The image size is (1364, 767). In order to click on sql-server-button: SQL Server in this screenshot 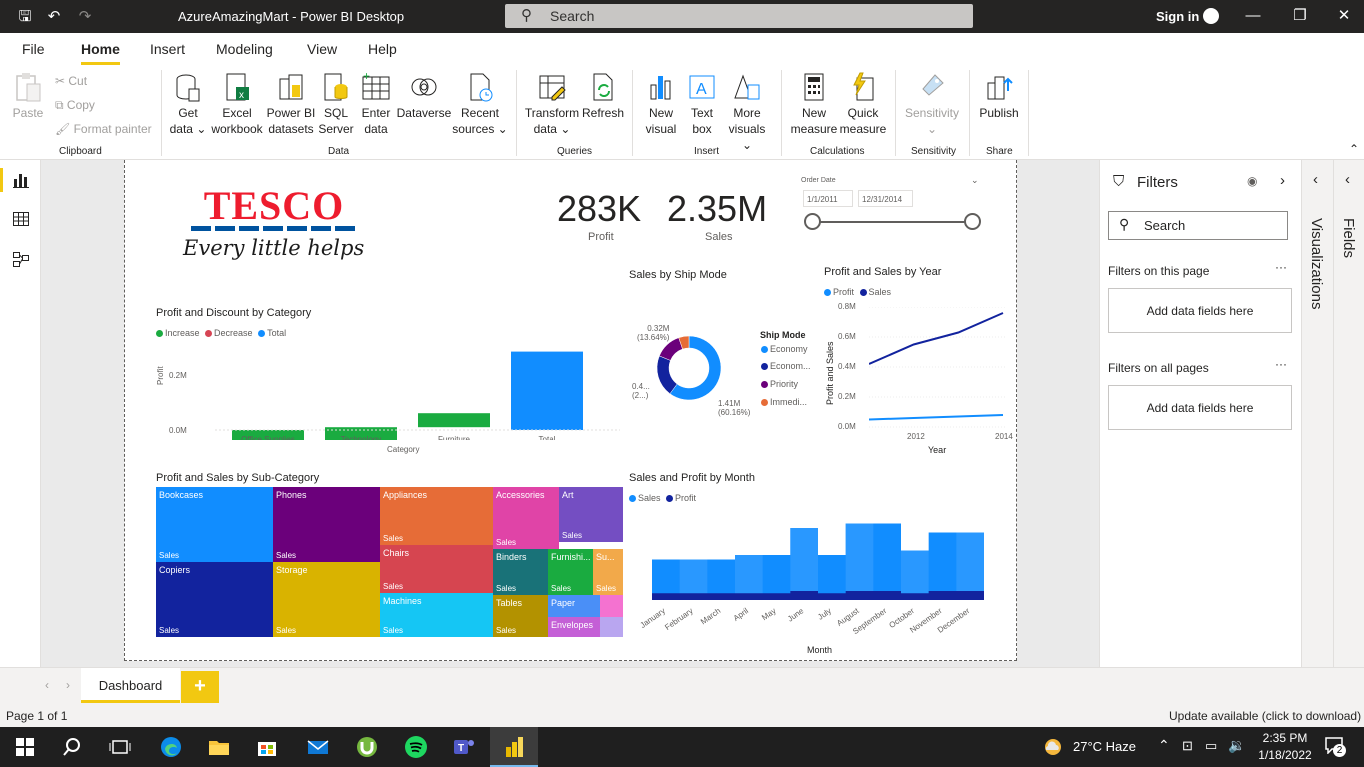, I will do `click(336, 104)`.